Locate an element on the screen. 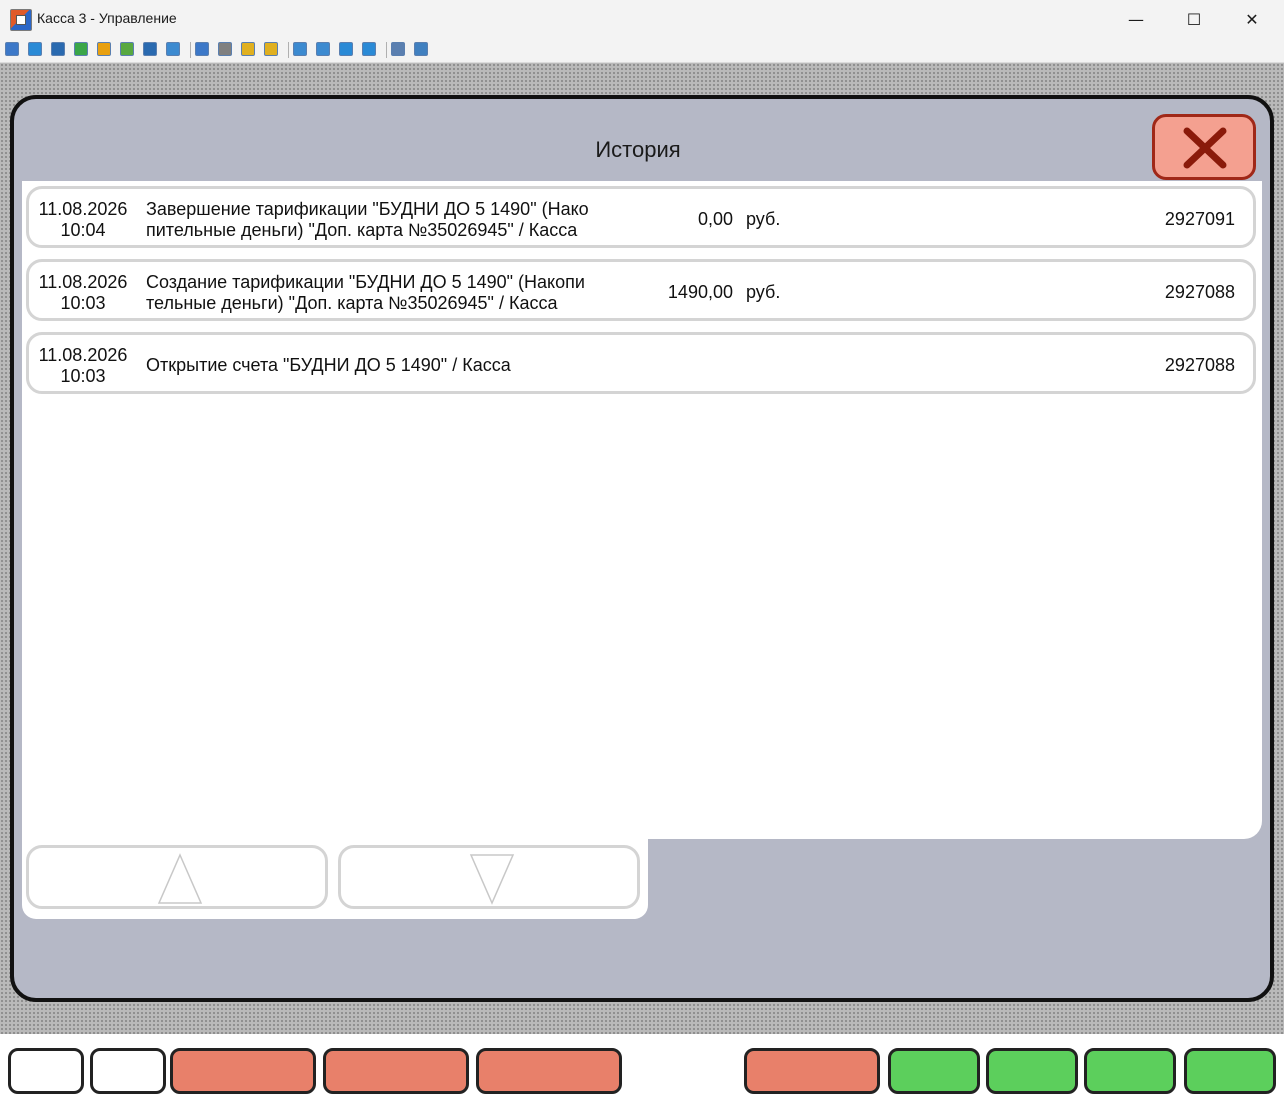  arrow-up-icon is located at coordinates (180, 878).